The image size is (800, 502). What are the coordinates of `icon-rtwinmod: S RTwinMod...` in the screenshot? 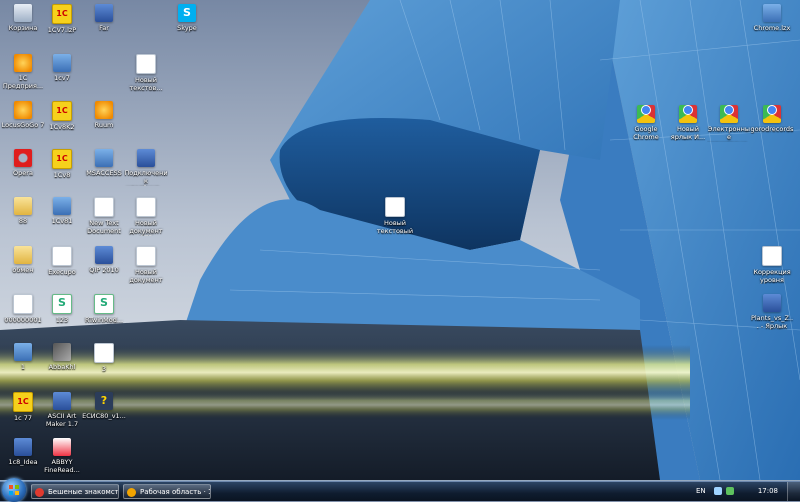 It's located at (104, 309).